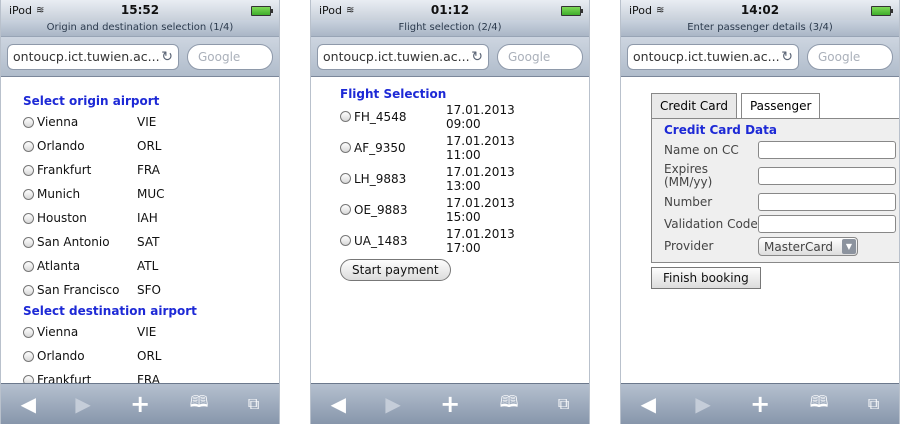  What do you see at coordinates (151, 194) in the screenshot?
I see `airport-option: Munich MUC` at bounding box center [151, 194].